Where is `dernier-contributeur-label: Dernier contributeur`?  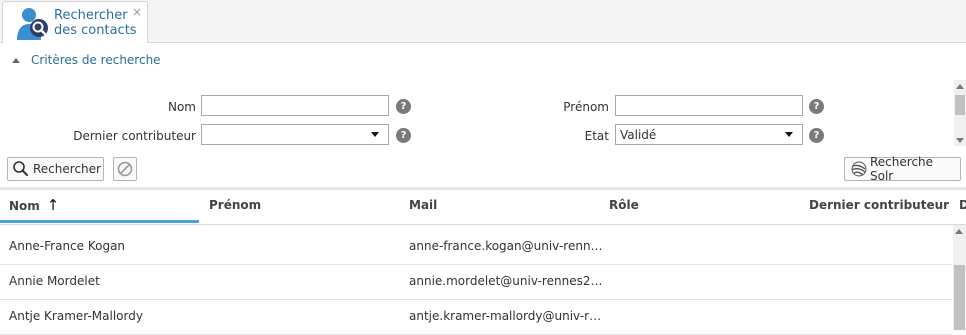
dernier-contributeur-label: Dernier contributeur is located at coordinates (134, 136).